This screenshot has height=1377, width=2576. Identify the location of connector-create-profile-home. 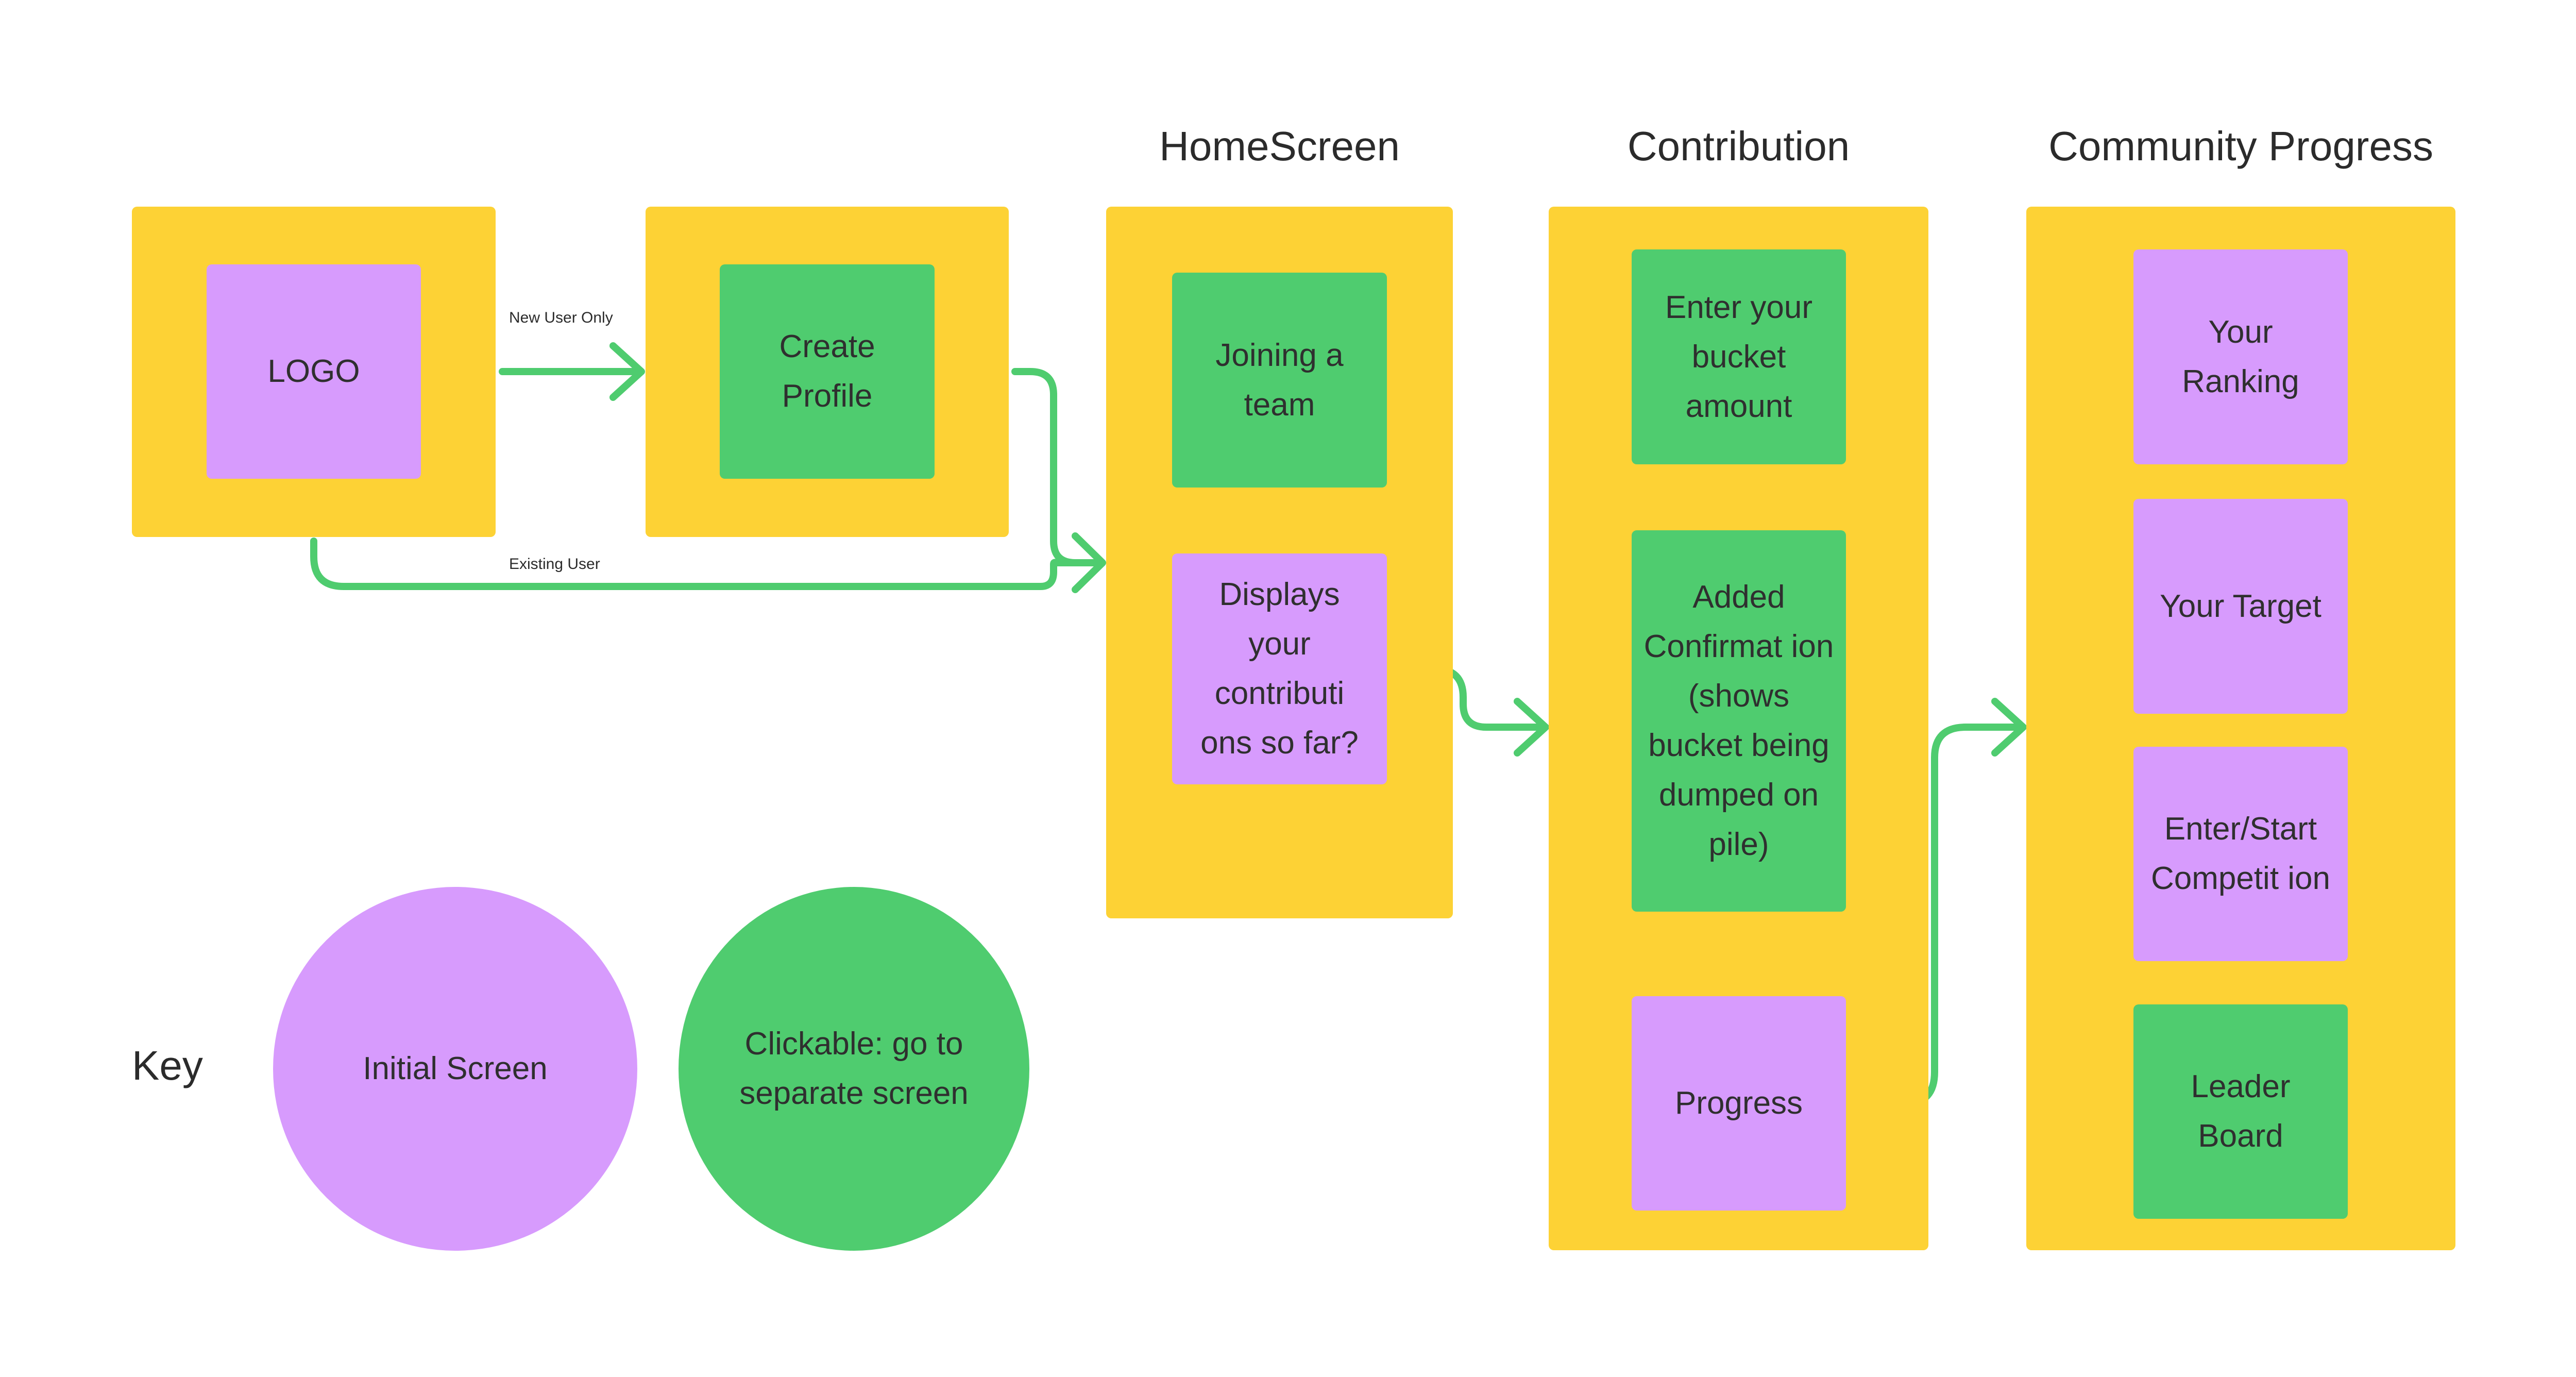
(1057, 467).